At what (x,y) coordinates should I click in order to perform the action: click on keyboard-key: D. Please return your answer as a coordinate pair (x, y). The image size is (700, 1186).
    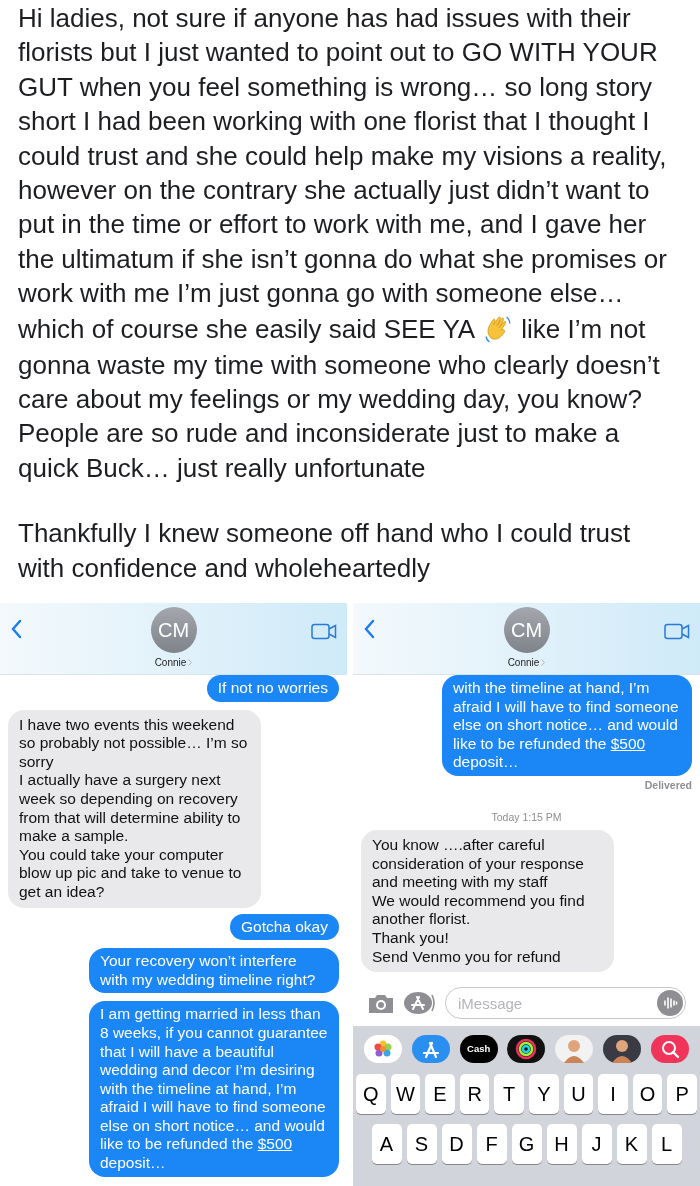
    Looking at the image, I should click on (456, 1144).